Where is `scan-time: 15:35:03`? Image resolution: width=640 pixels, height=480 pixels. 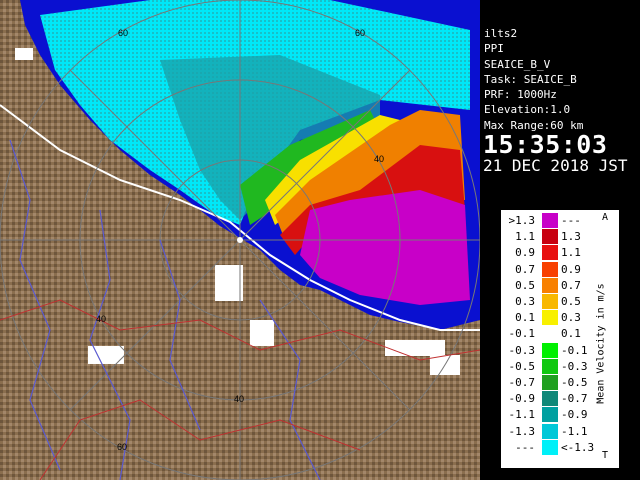
scan-time: 15:35:03 is located at coordinates (545, 145).